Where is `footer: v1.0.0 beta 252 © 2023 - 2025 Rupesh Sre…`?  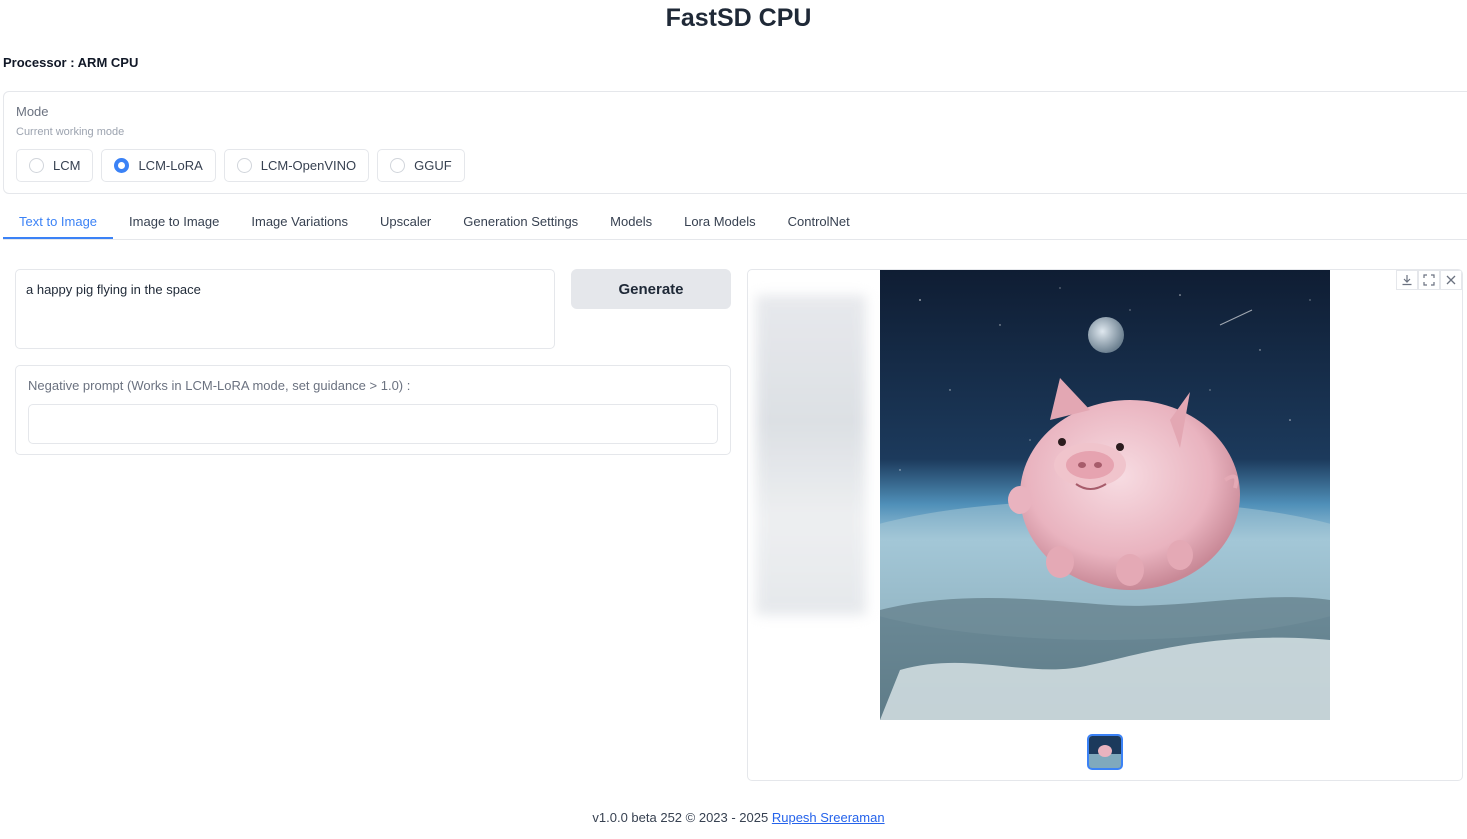
footer: v1.0.0 beta 252 © 2023 - 2025 Rupesh Sre… is located at coordinates (733, 817).